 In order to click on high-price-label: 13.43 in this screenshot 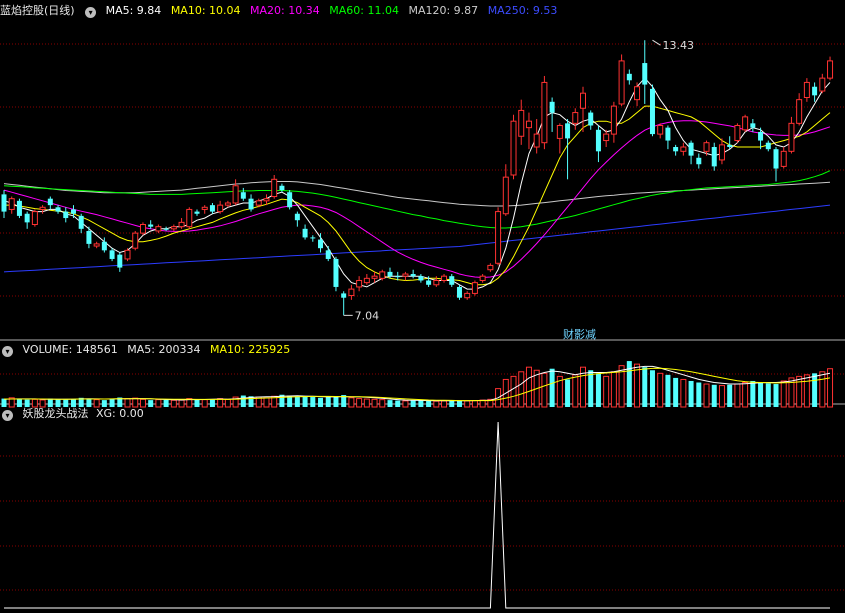, I will do `click(678, 45)`.